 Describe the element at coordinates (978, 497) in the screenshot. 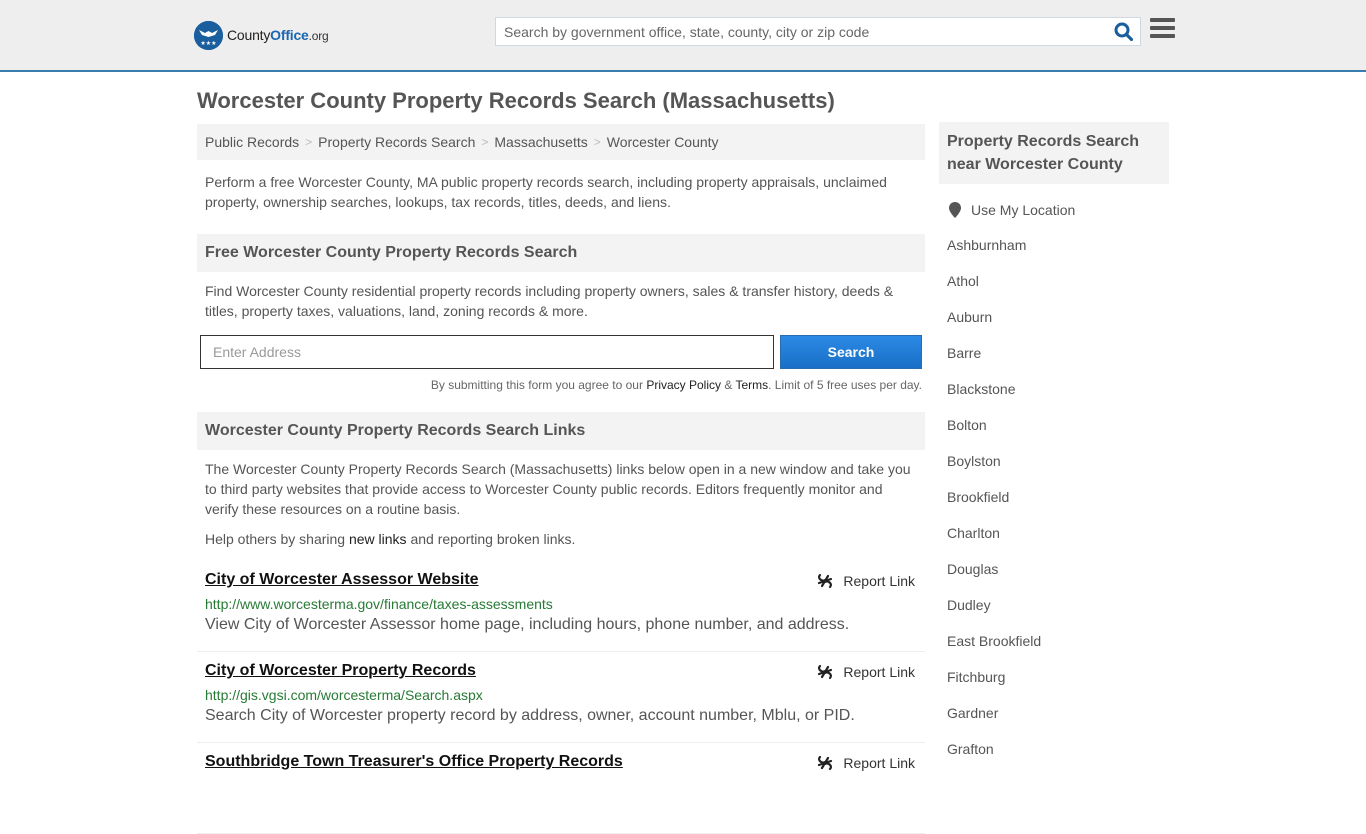

I see `city-link: Brookfield` at that location.